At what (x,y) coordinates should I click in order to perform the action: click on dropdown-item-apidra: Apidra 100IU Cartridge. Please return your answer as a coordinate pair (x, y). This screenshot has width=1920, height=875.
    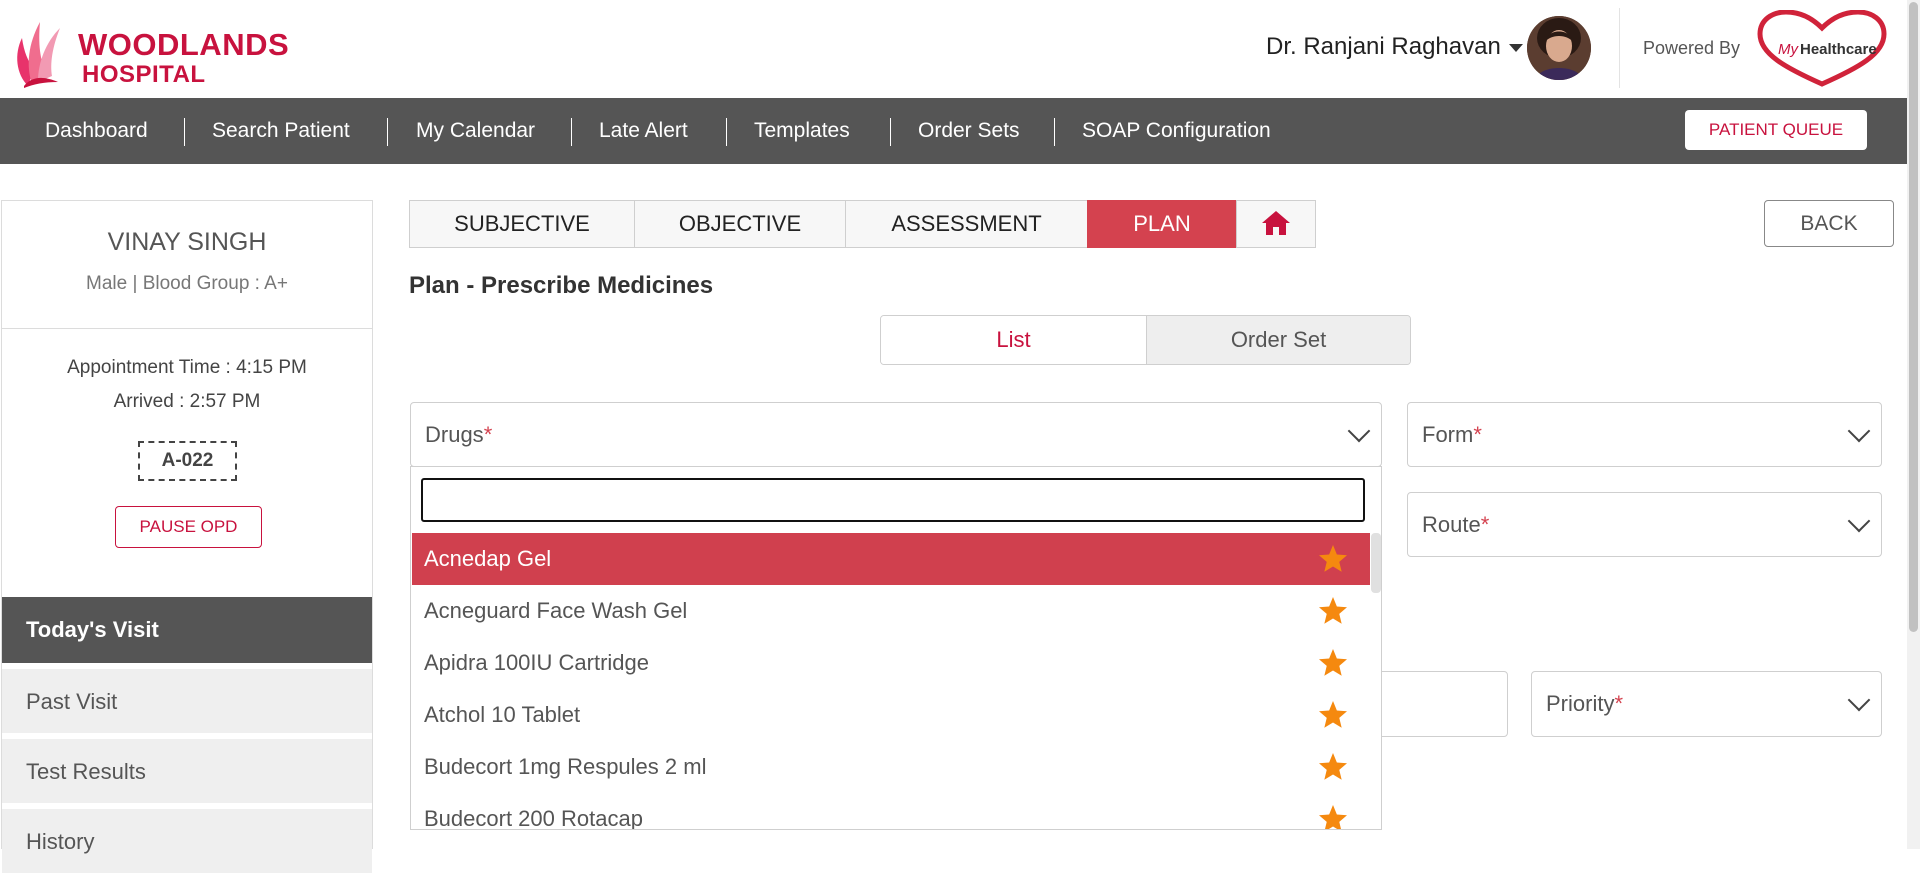
    Looking at the image, I should click on (891, 663).